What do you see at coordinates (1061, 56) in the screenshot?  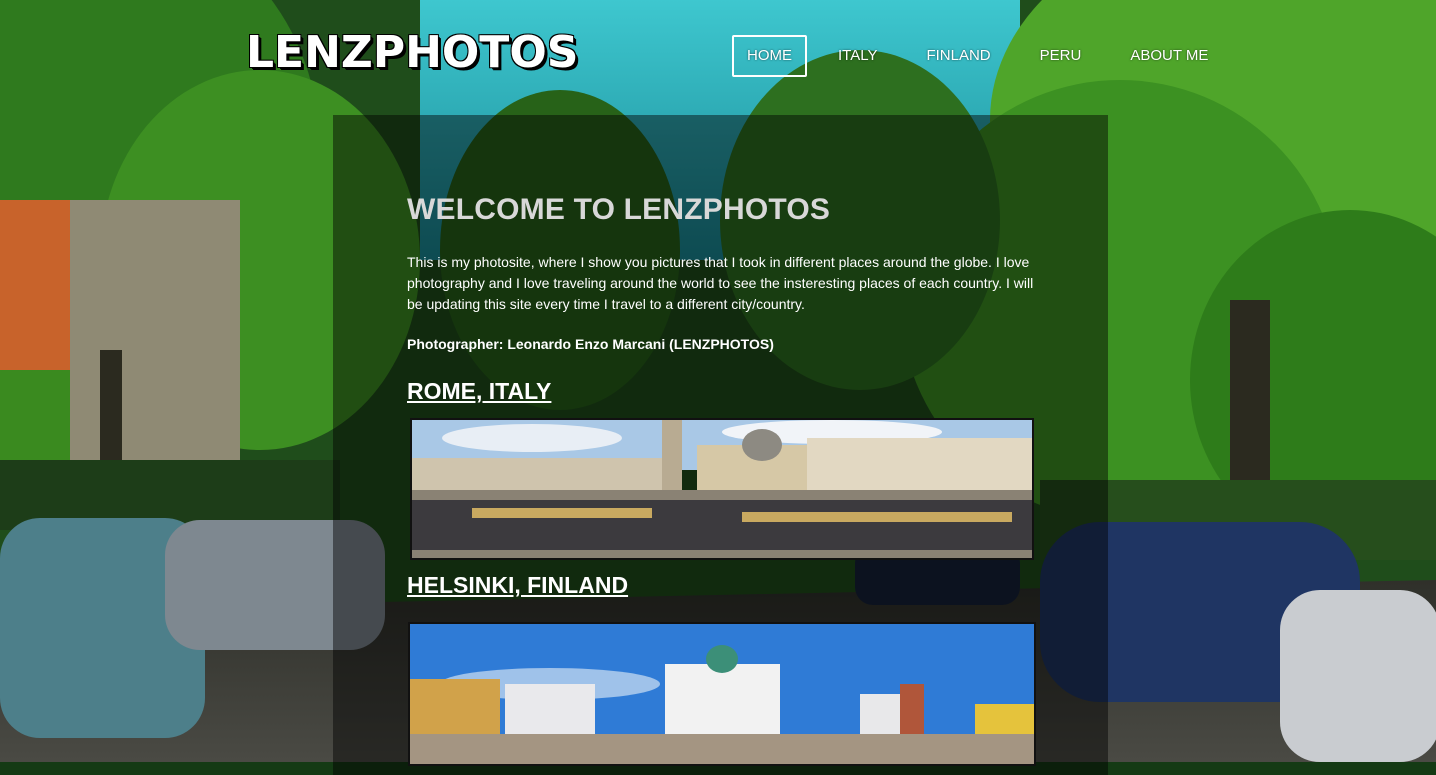 I see `nav-peru: PERU` at bounding box center [1061, 56].